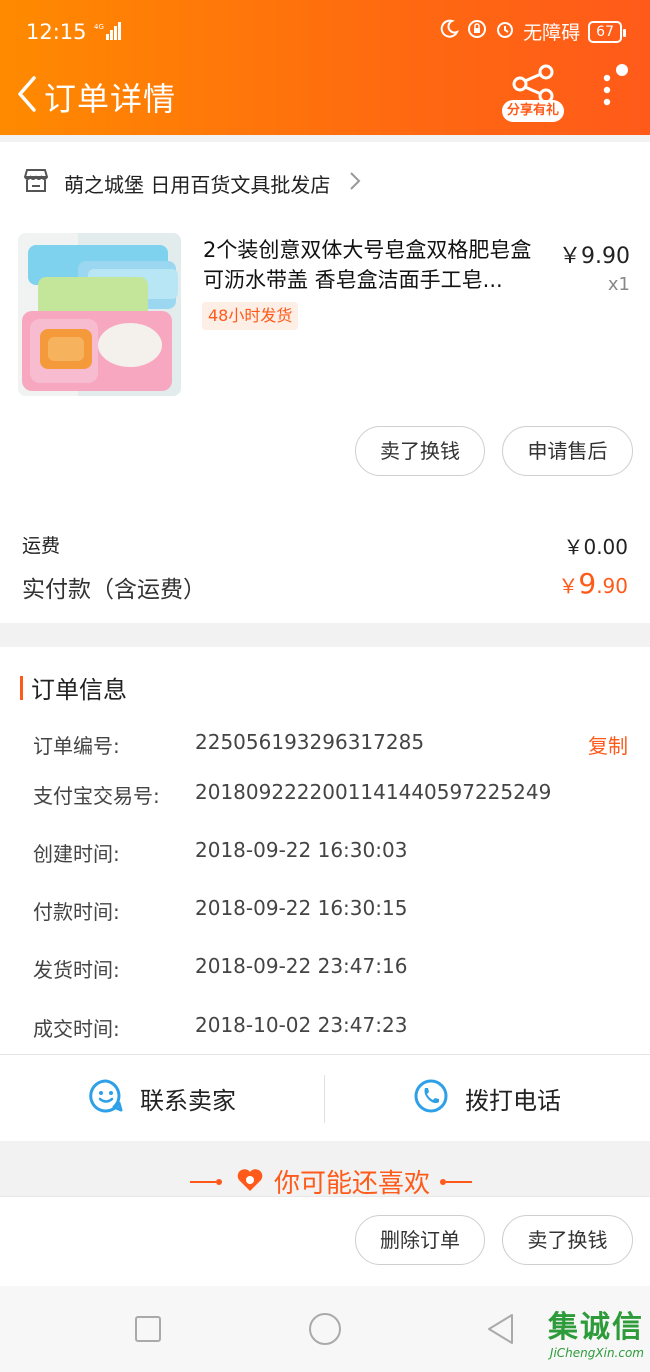 The height and width of the screenshot is (1372, 650). I want to click on page-title: 订单详情, so click(110, 99).